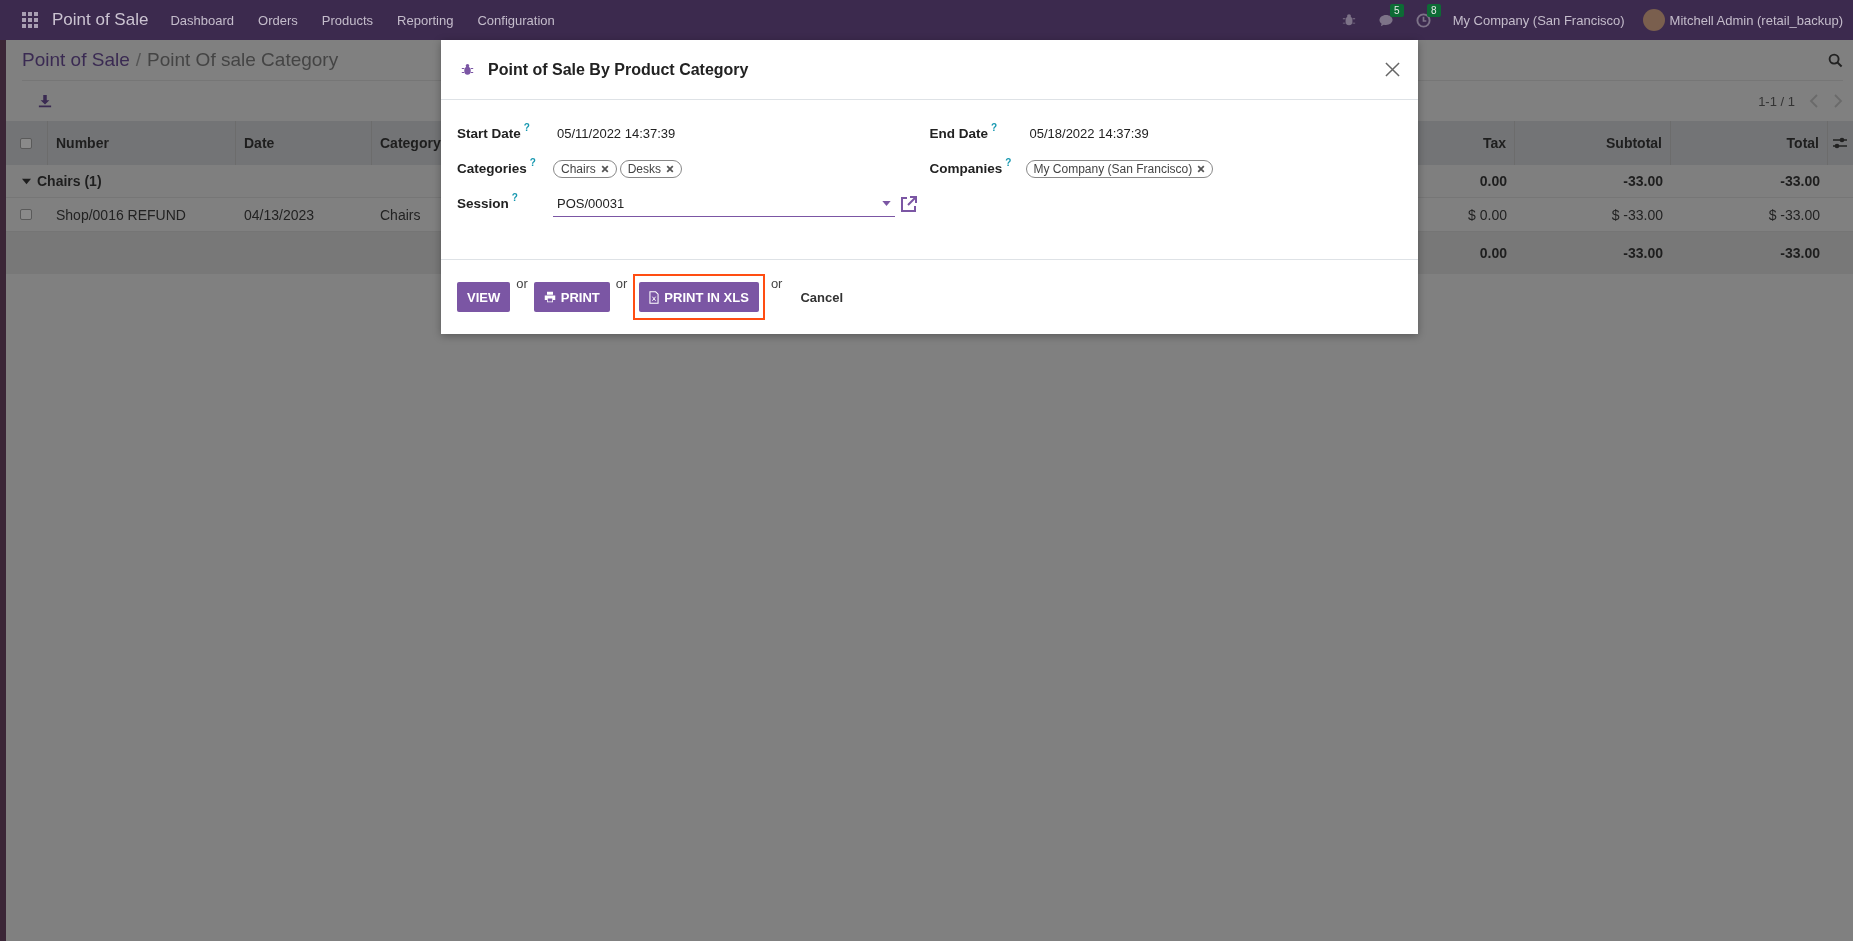 The image size is (1853, 941). What do you see at coordinates (1538, 20) in the screenshot?
I see `company-switcher: My Company (San Francisco)` at bounding box center [1538, 20].